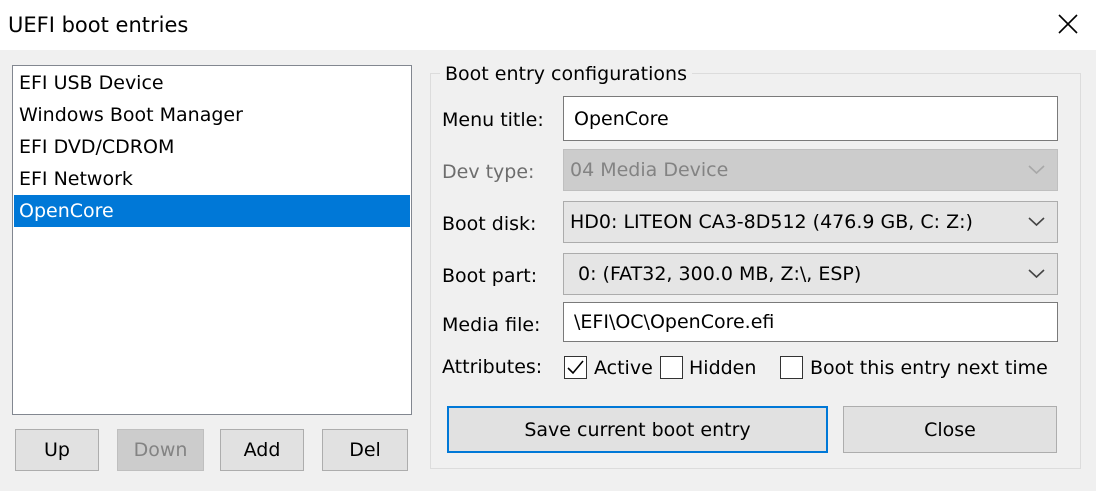 The height and width of the screenshot is (491, 1096). Describe the element at coordinates (720, 274) in the screenshot. I see `boot-part-value: 0: (FAT32, 300.0 MB, Z:\, ESP)` at that location.